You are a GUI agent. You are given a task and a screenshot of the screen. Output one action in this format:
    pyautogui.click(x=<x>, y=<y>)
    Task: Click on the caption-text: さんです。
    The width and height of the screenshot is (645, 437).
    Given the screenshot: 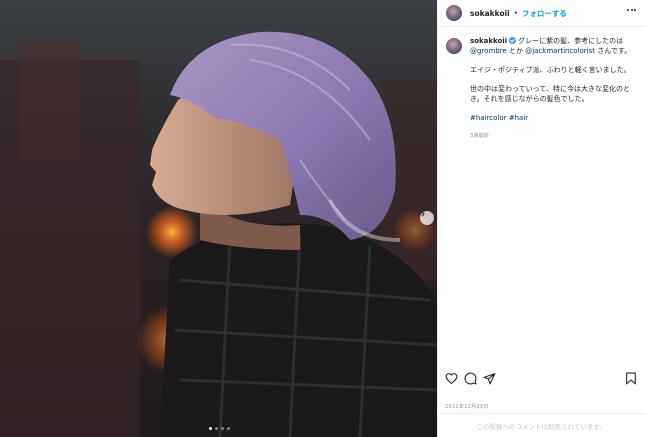 What is the action you would take?
    pyautogui.click(x=613, y=51)
    